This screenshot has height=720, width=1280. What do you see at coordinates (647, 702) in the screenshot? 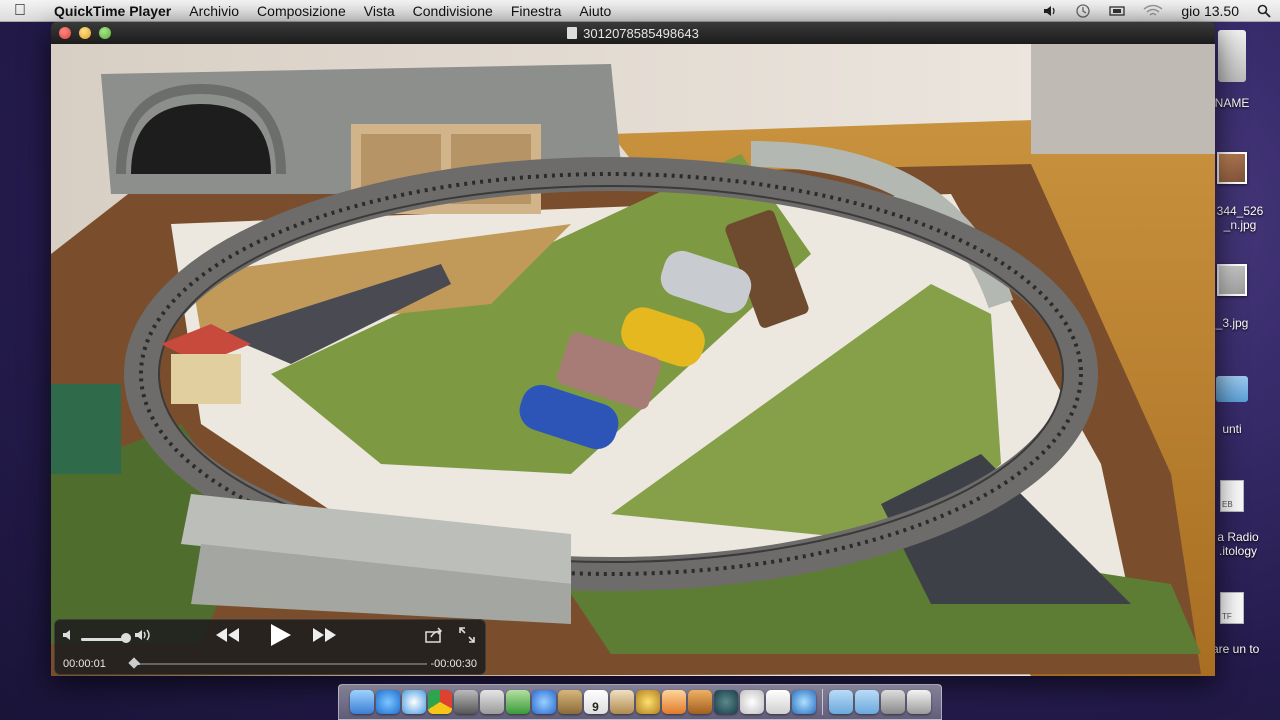
I see `imovie-icon` at bounding box center [647, 702].